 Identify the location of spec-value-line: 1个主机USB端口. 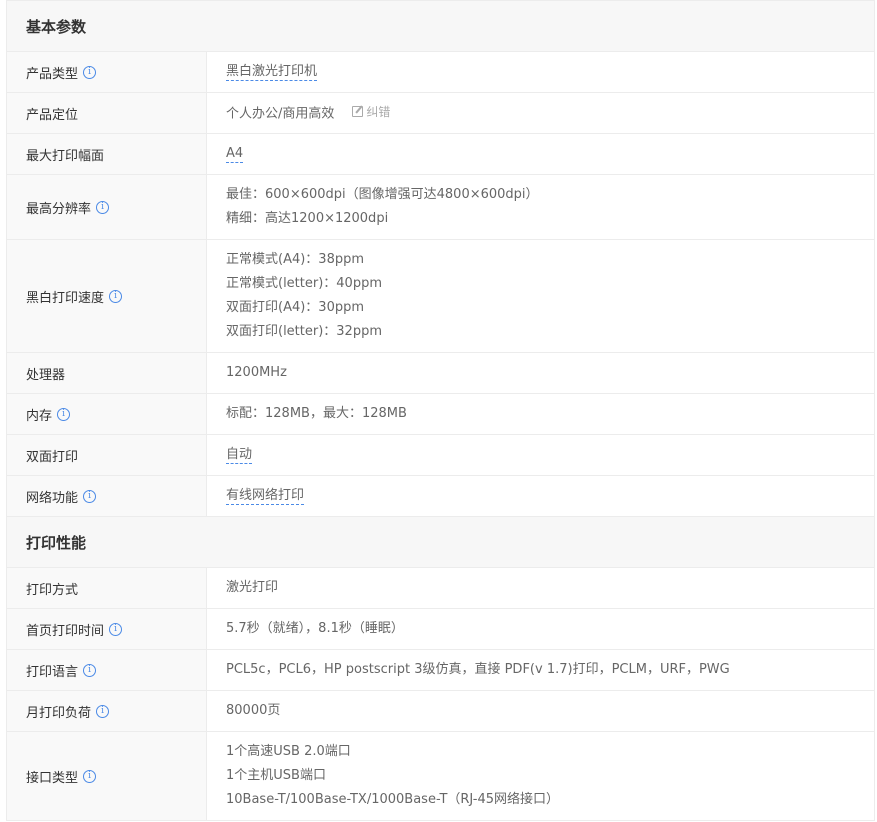
(540, 776).